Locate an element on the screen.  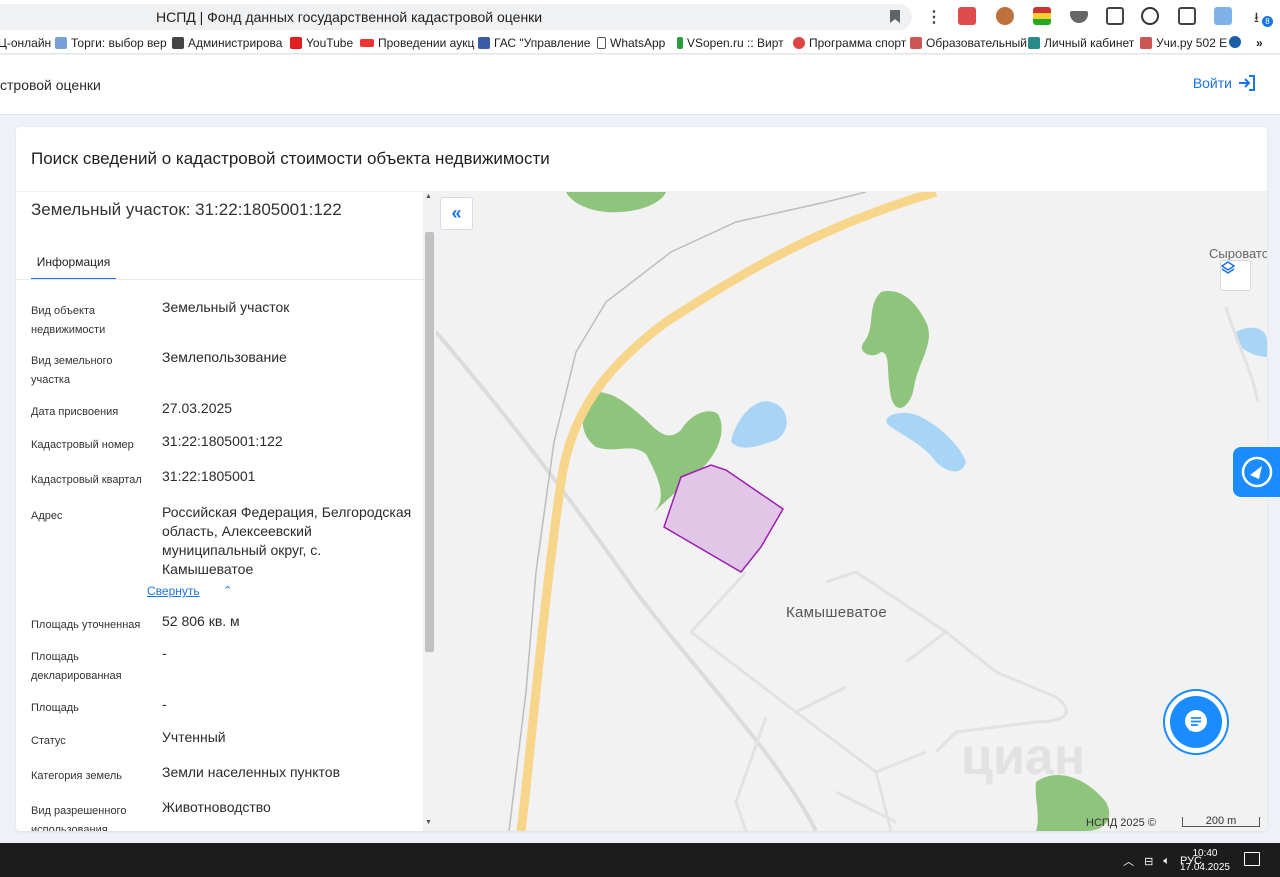
watermark: циан is located at coordinates (1023, 757).